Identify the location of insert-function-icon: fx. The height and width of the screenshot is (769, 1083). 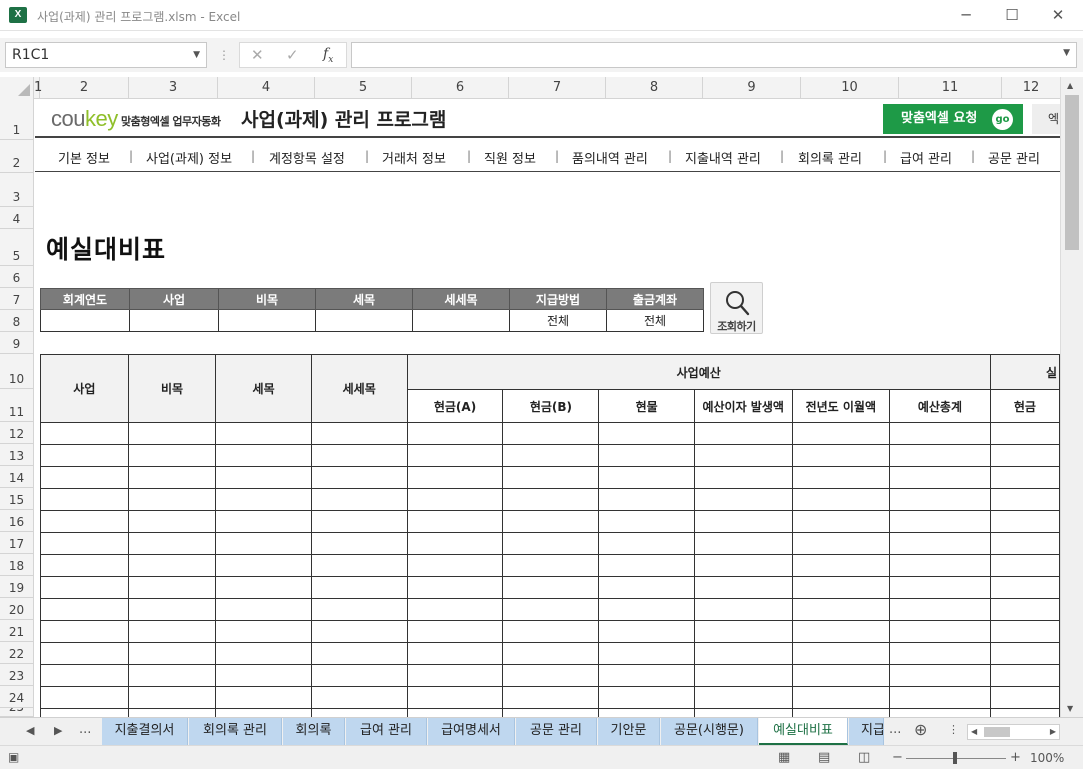
(328, 55).